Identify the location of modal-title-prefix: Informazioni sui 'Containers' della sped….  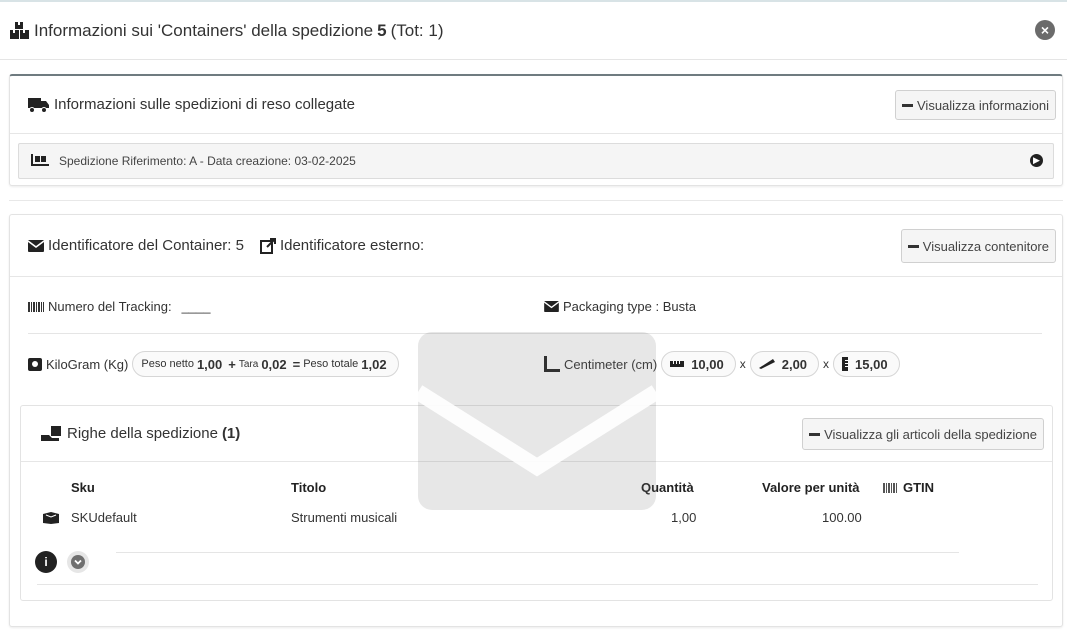
(204, 30).